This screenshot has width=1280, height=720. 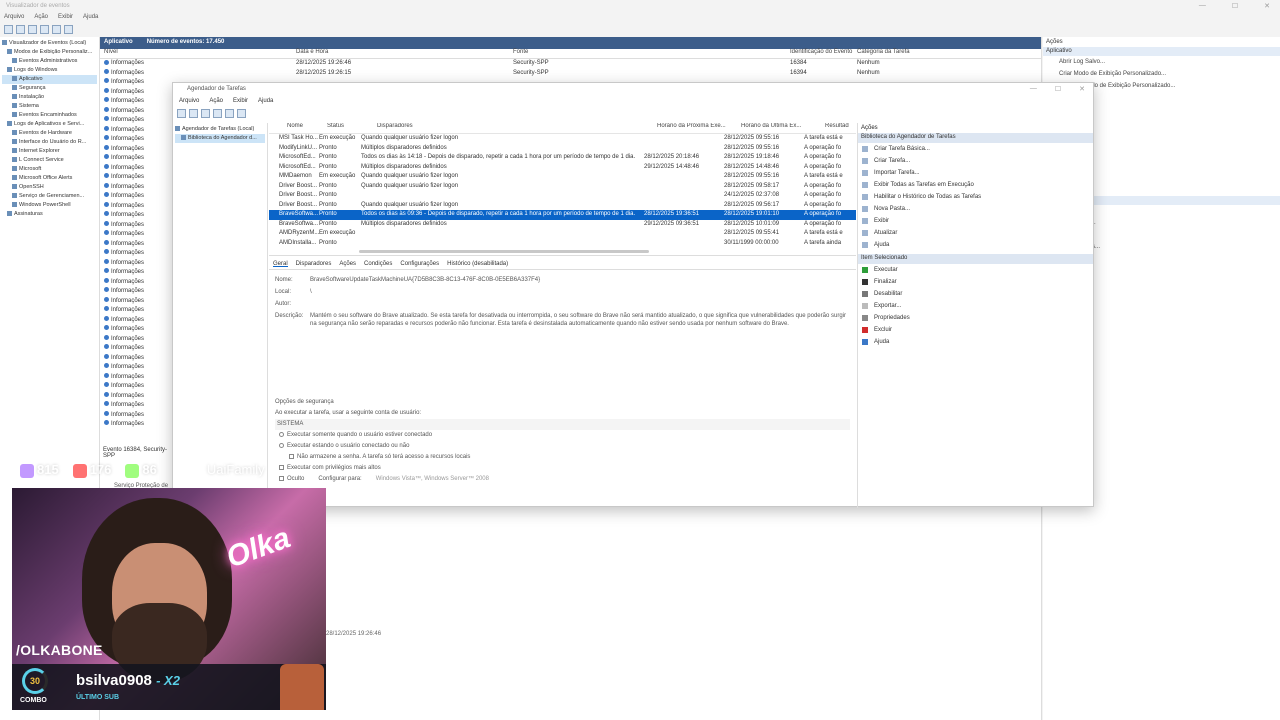 What do you see at coordinates (840, 128) in the screenshot?
I see `column-result: Resultad` at bounding box center [840, 128].